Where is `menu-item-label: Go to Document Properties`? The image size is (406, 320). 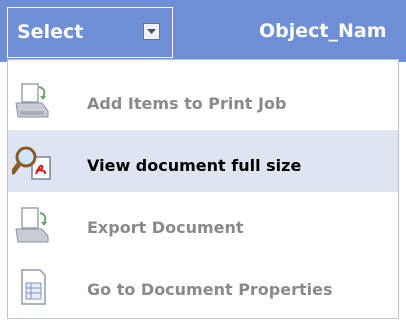
menu-item-label: Go to Document Properties is located at coordinates (210, 289).